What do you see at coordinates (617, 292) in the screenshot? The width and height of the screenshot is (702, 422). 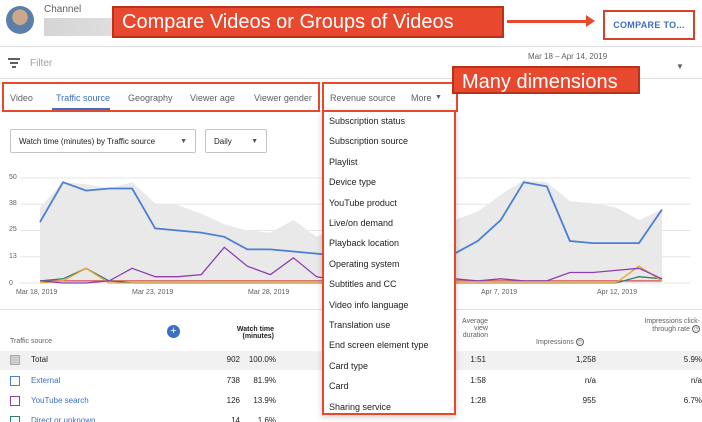 I see `x-tick: Apr 12, 2019` at bounding box center [617, 292].